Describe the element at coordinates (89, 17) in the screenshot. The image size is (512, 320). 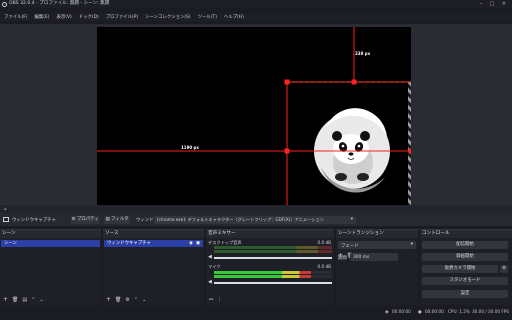
I see `menu-dock: ドック(D)` at that location.